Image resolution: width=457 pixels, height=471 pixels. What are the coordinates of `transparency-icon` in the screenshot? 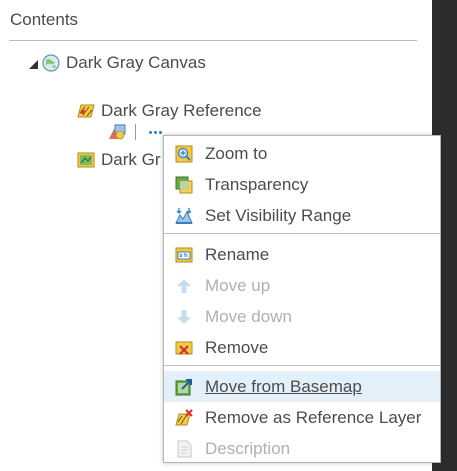 It's located at (184, 185).